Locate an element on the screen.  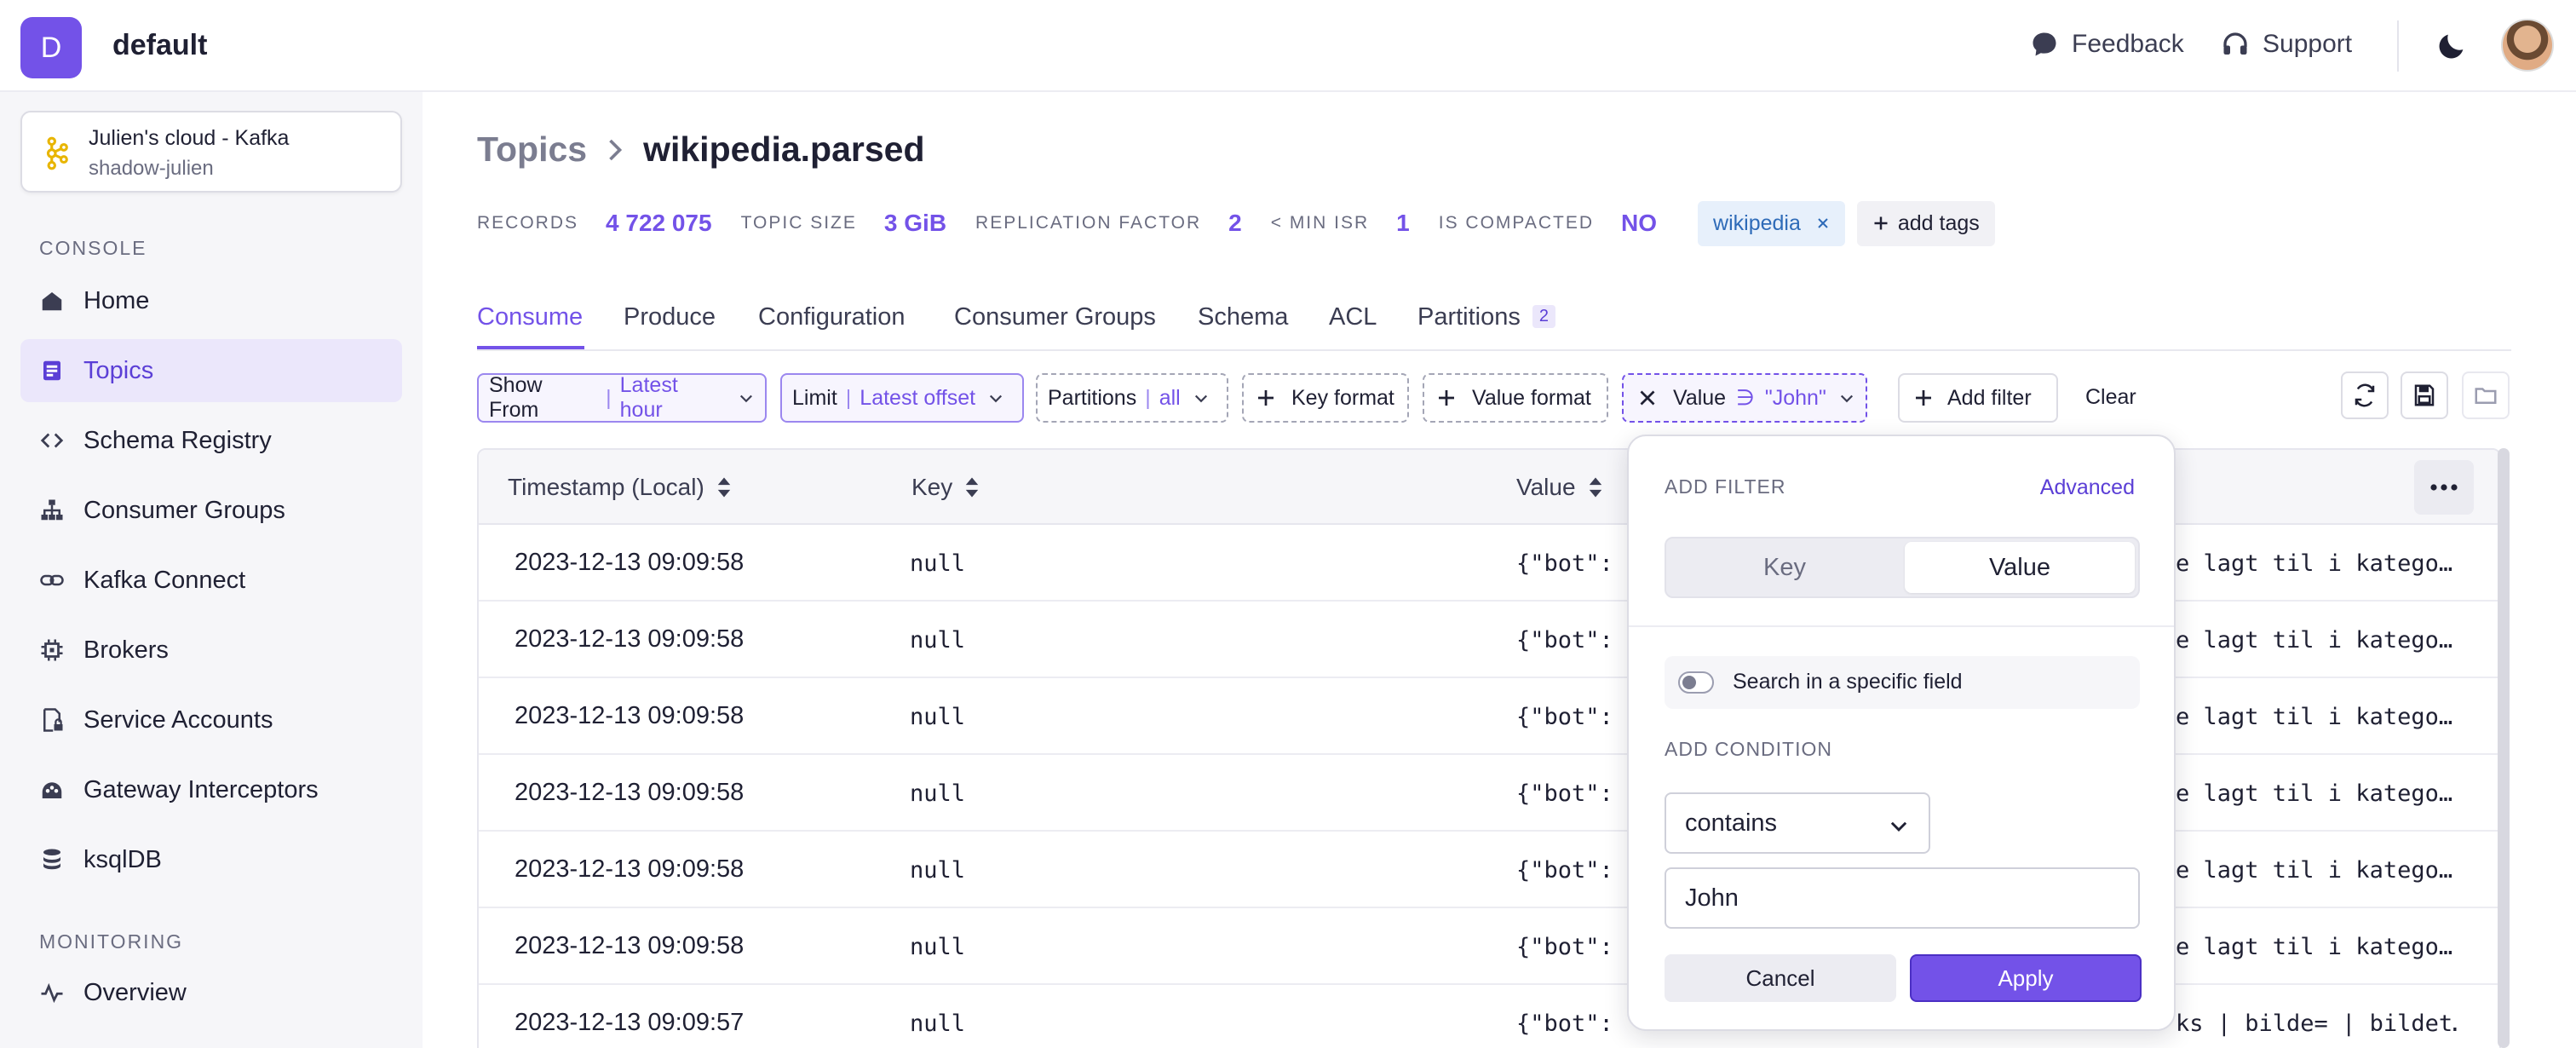
tag-label: wikipedia is located at coordinates (1757, 223).